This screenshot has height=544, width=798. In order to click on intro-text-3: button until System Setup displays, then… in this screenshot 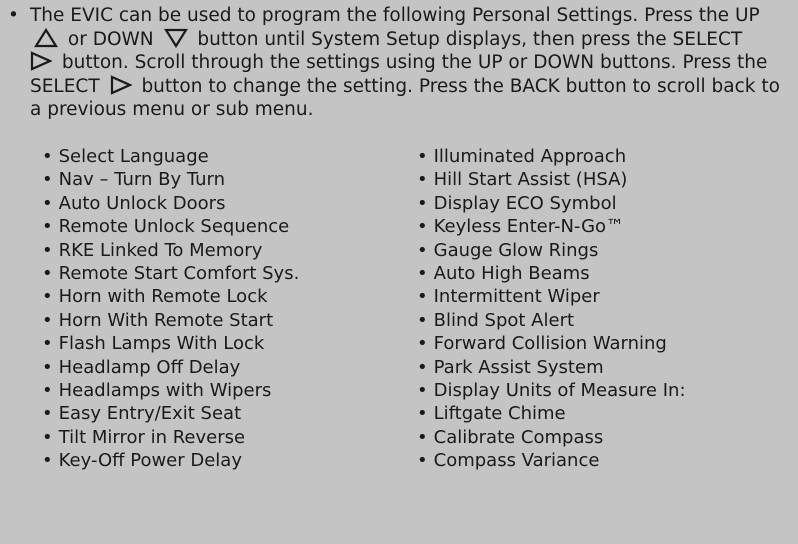, I will do `click(470, 39)`.